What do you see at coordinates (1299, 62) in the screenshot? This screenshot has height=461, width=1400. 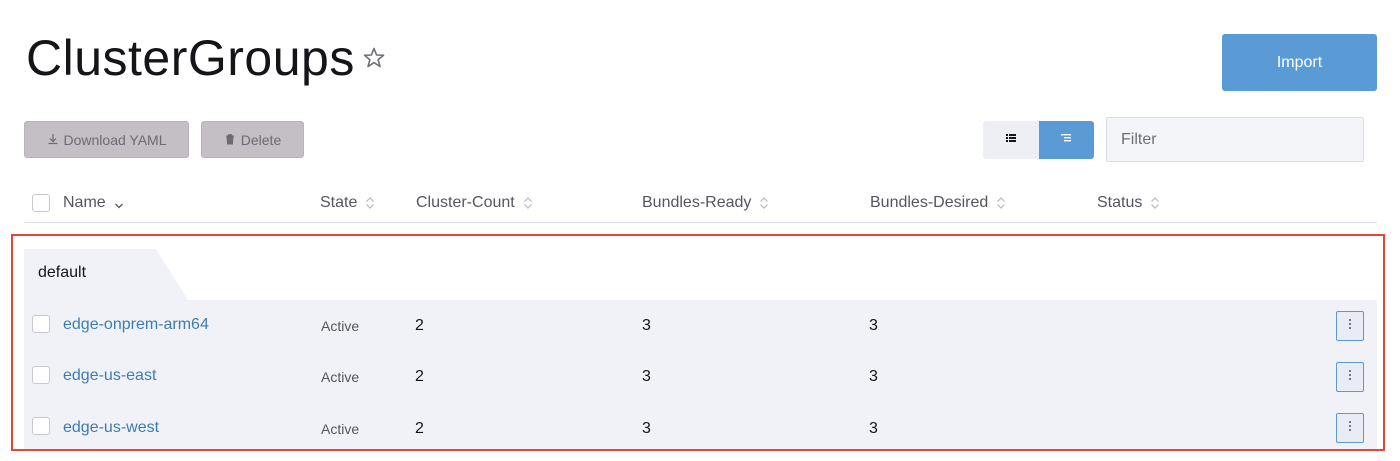 I see `import-button: Import` at bounding box center [1299, 62].